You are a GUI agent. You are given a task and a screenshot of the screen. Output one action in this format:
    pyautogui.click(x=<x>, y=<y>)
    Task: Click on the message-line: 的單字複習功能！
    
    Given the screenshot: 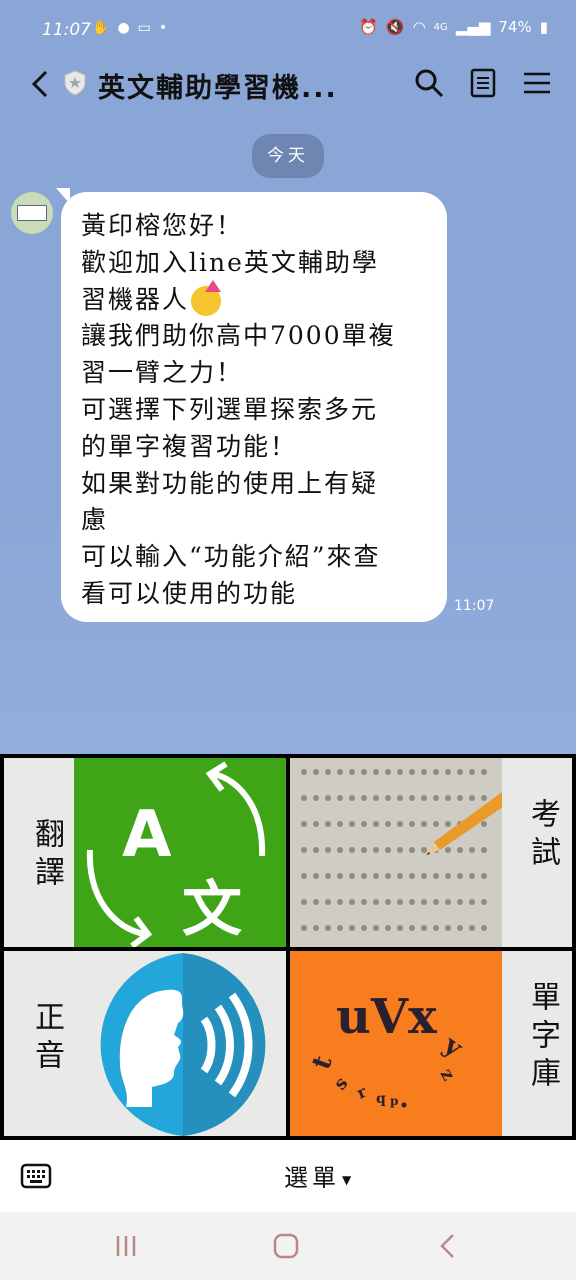 What is the action you would take?
    pyautogui.click(x=189, y=446)
    